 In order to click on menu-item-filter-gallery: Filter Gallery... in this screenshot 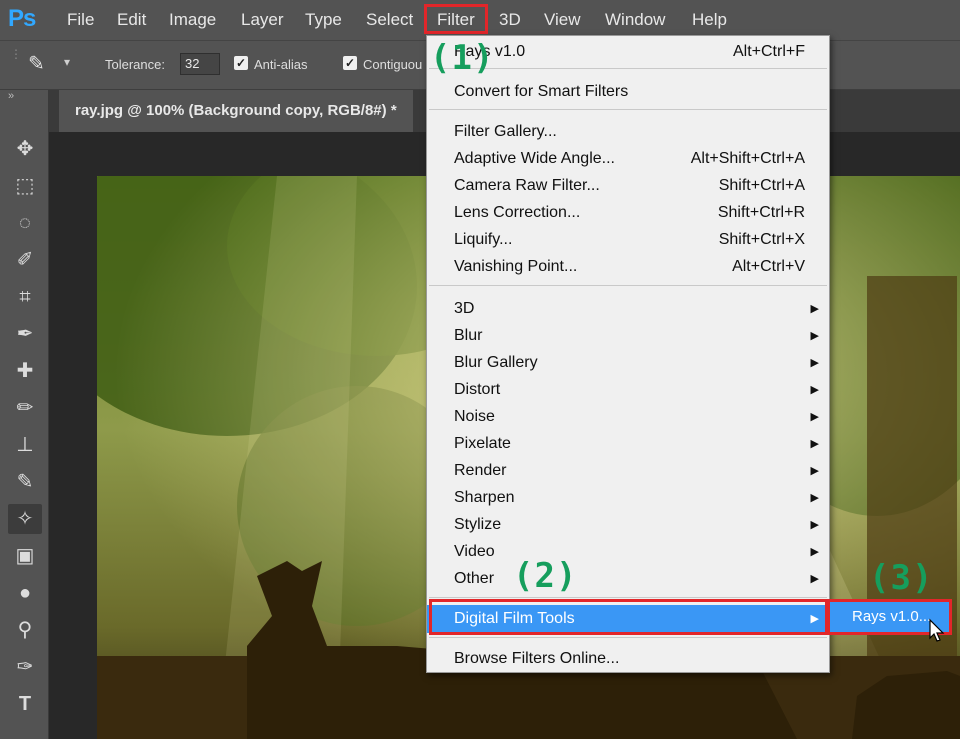, I will do `click(628, 132)`.